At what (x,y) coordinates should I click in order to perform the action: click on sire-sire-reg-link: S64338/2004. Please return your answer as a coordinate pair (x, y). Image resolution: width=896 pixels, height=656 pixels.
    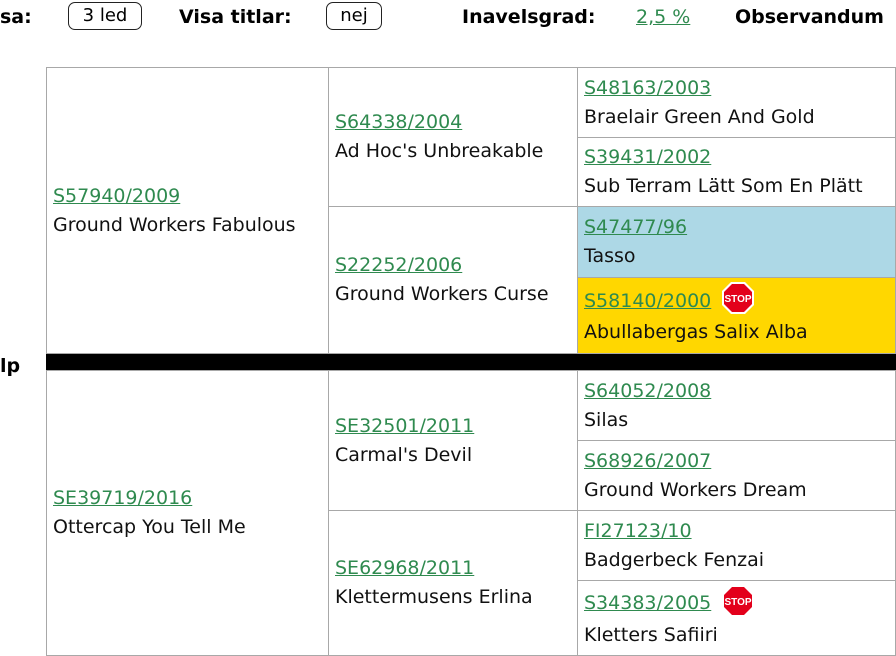
    Looking at the image, I should click on (456, 122).